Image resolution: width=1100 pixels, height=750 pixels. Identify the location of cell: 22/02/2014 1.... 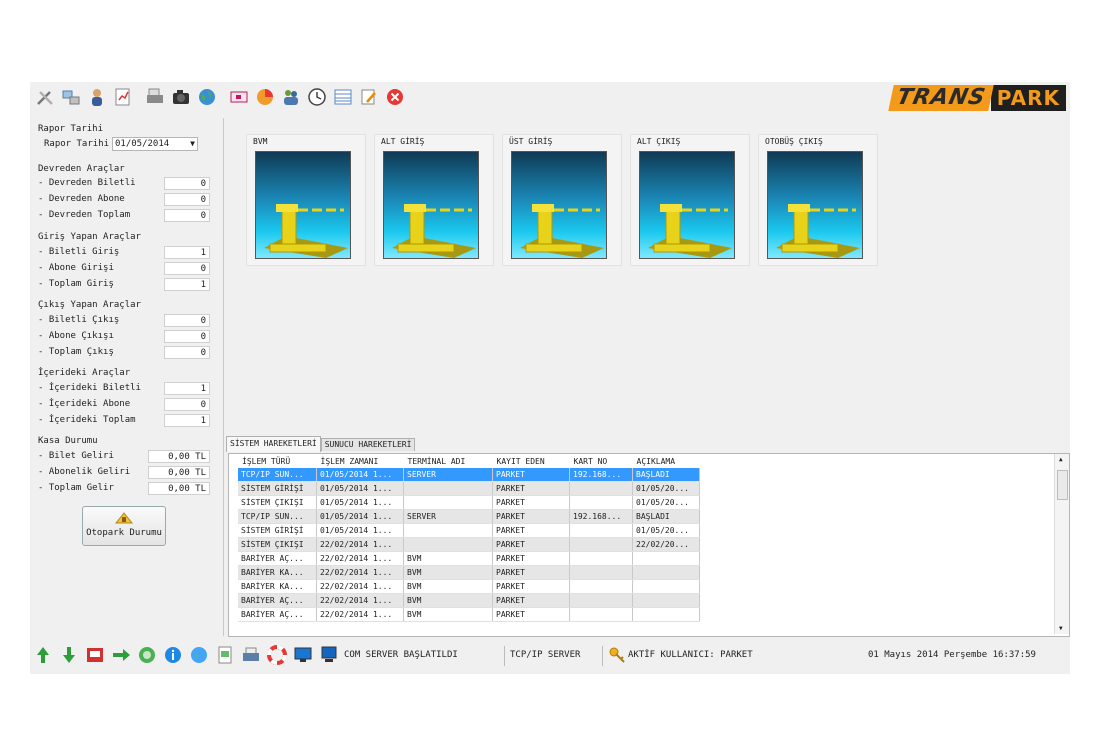
(360, 572).